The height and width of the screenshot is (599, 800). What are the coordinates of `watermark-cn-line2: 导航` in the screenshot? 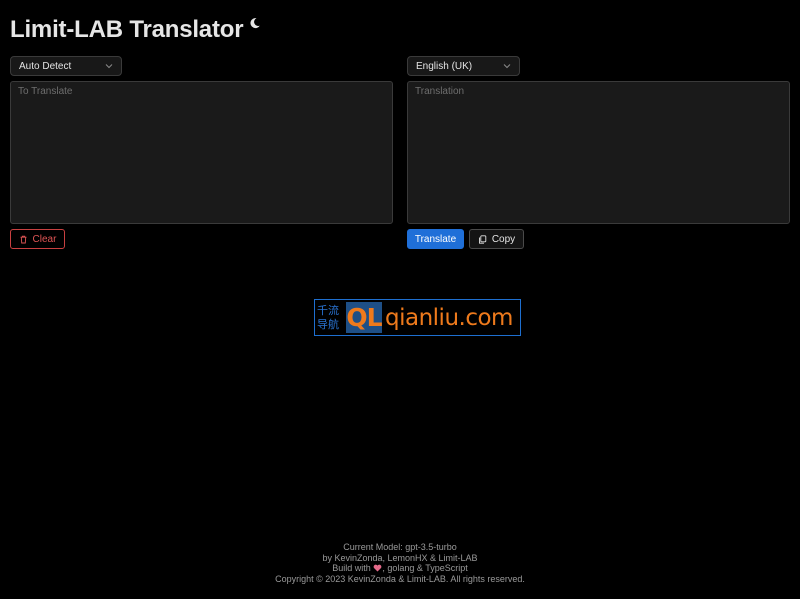 It's located at (328, 324).